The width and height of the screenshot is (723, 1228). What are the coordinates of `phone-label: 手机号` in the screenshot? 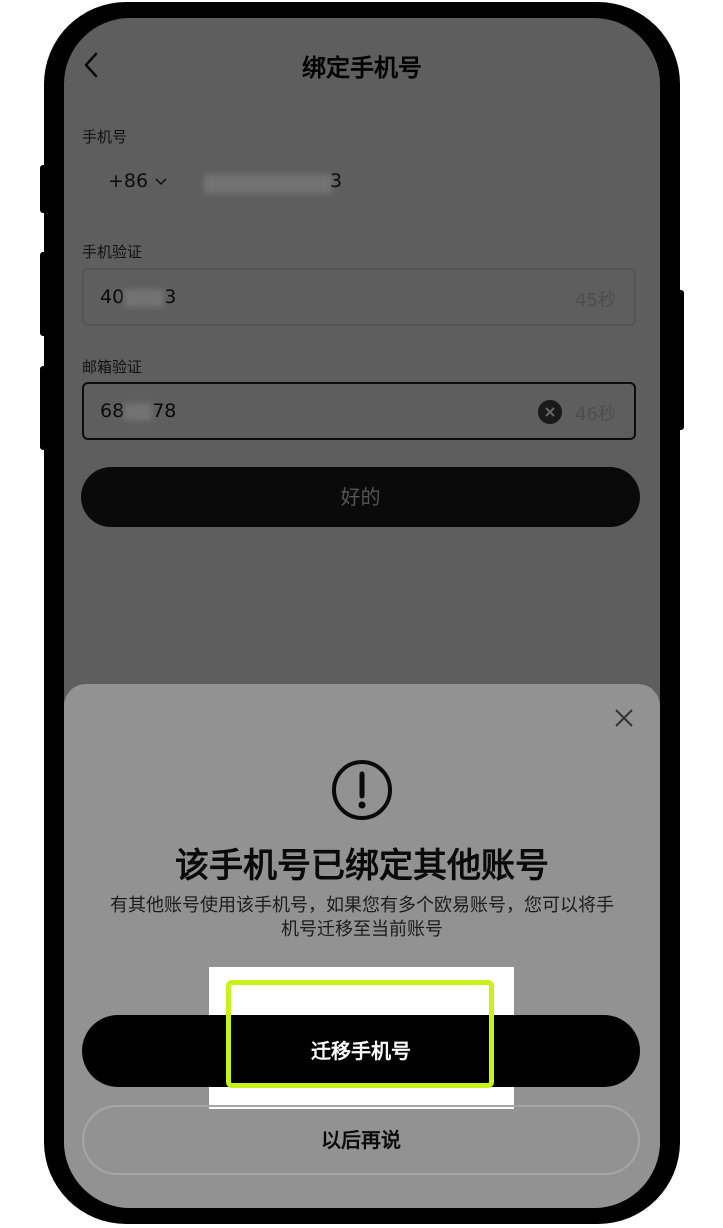 It's located at (105, 137).